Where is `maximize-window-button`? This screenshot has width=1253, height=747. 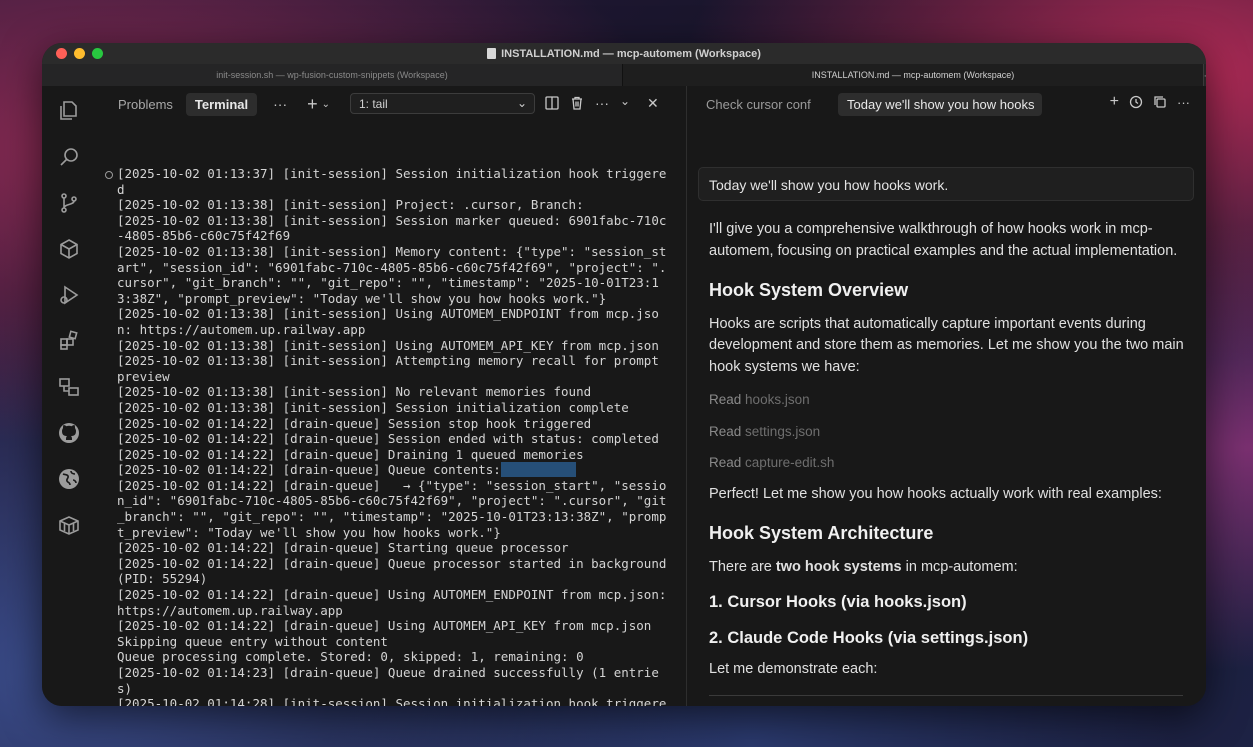
maximize-window-button is located at coordinates (97, 53).